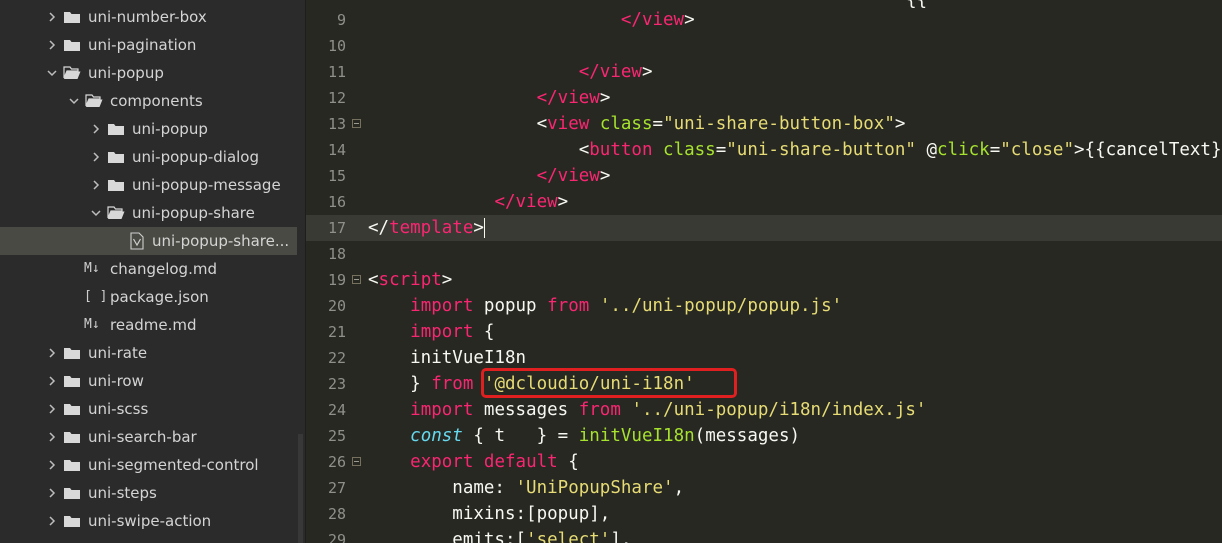 Image resolution: width=1222 pixels, height=543 pixels. Describe the element at coordinates (206, 185) in the screenshot. I see `tree-item-label: uni-popup-message` at that location.